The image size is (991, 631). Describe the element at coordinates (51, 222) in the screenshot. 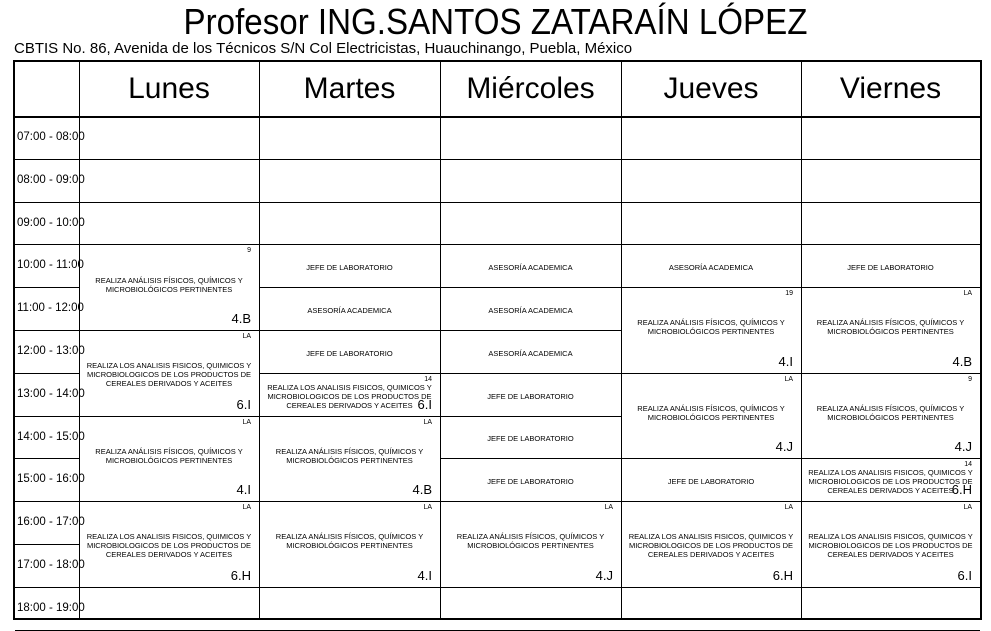

I see `time-slot-label: 09:00 - 10:00` at that location.